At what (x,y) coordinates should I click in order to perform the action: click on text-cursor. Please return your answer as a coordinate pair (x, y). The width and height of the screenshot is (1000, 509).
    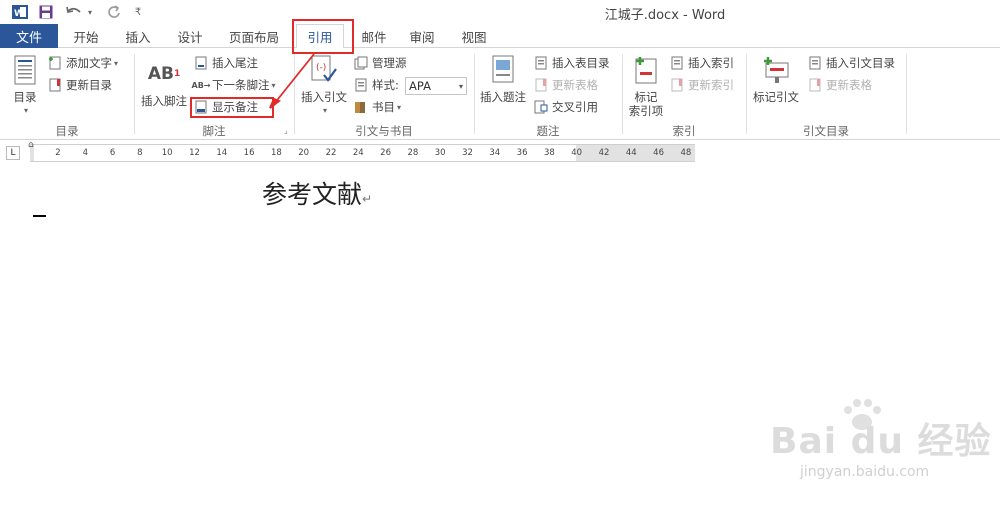
    Looking at the image, I should click on (39, 216).